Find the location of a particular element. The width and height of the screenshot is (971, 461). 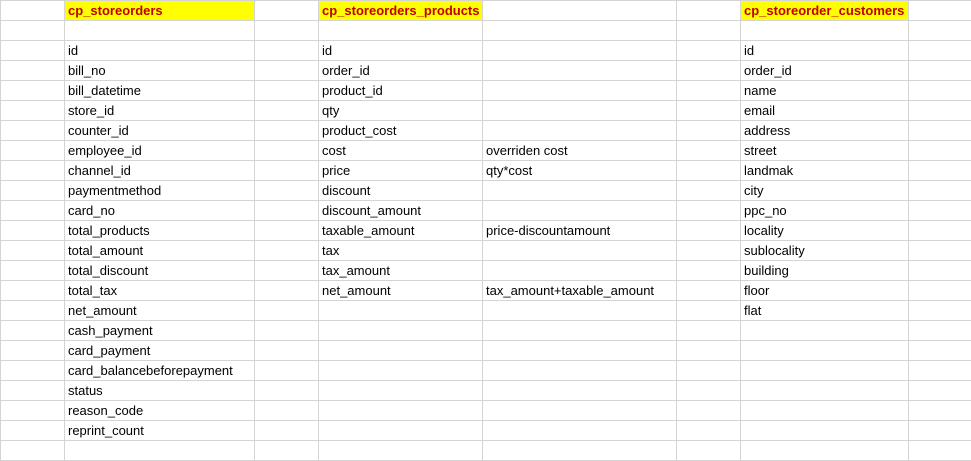

storeorders-field-cell: cash_payment is located at coordinates (159, 330).